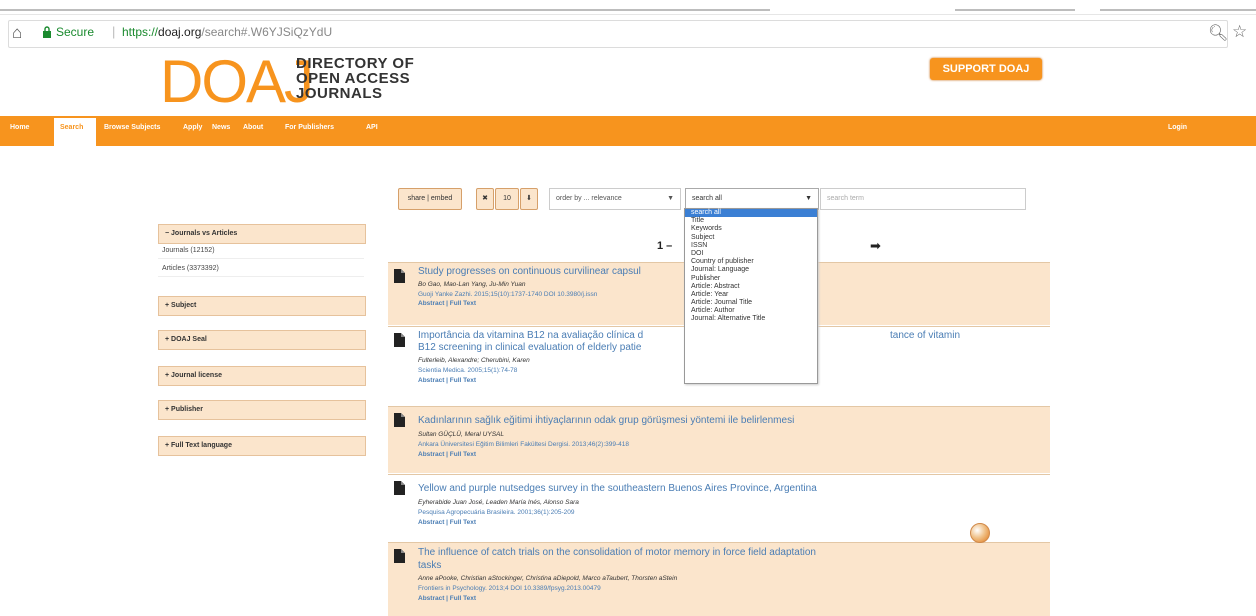 The height and width of the screenshot is (616, 1256). Describe the element at coordinates (485, 199) in the screenshot. I see `clear-search-button: ✖` at that location.